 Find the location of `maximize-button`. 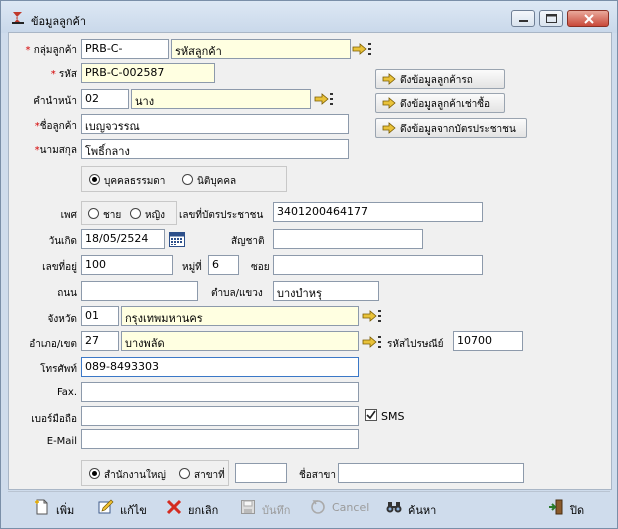

maximize-button is located at coordinates (551, 18).